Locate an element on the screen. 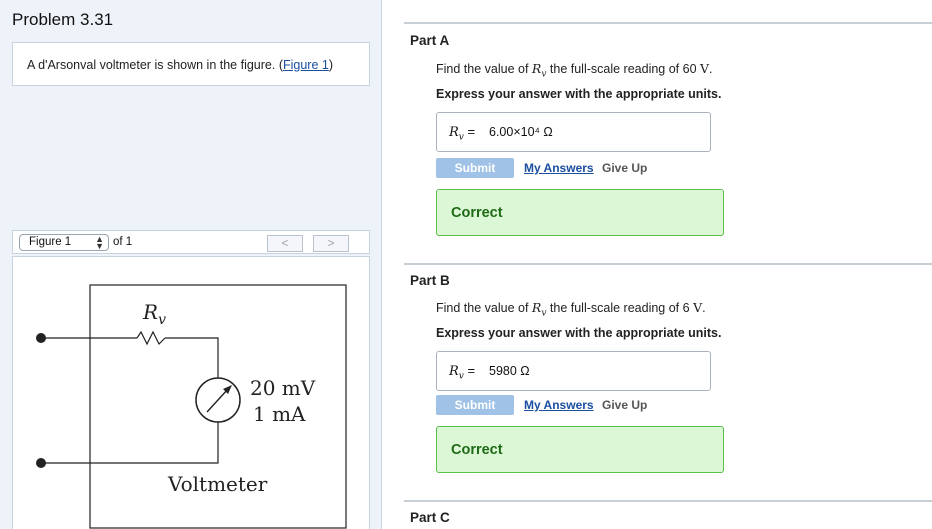 The width and height of the screenshot is (932, 529). figure-nav-bar: Figure 1 ▲ ▼ of 1 < > is located at coordinates (191, 242).